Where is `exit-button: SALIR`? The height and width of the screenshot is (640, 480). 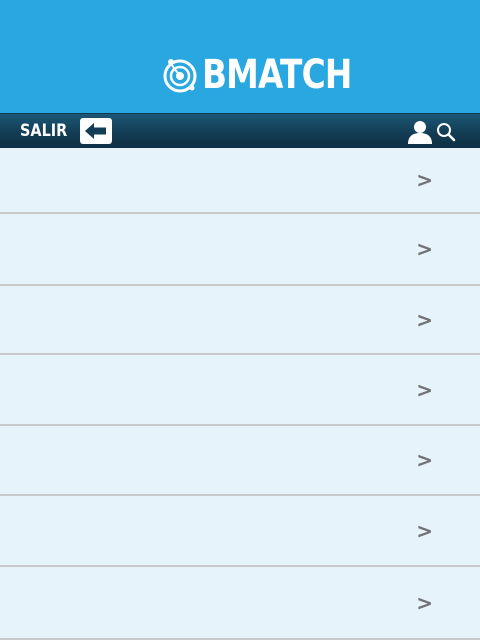 exit-button: SALIR is located at coordinates (66, 131).